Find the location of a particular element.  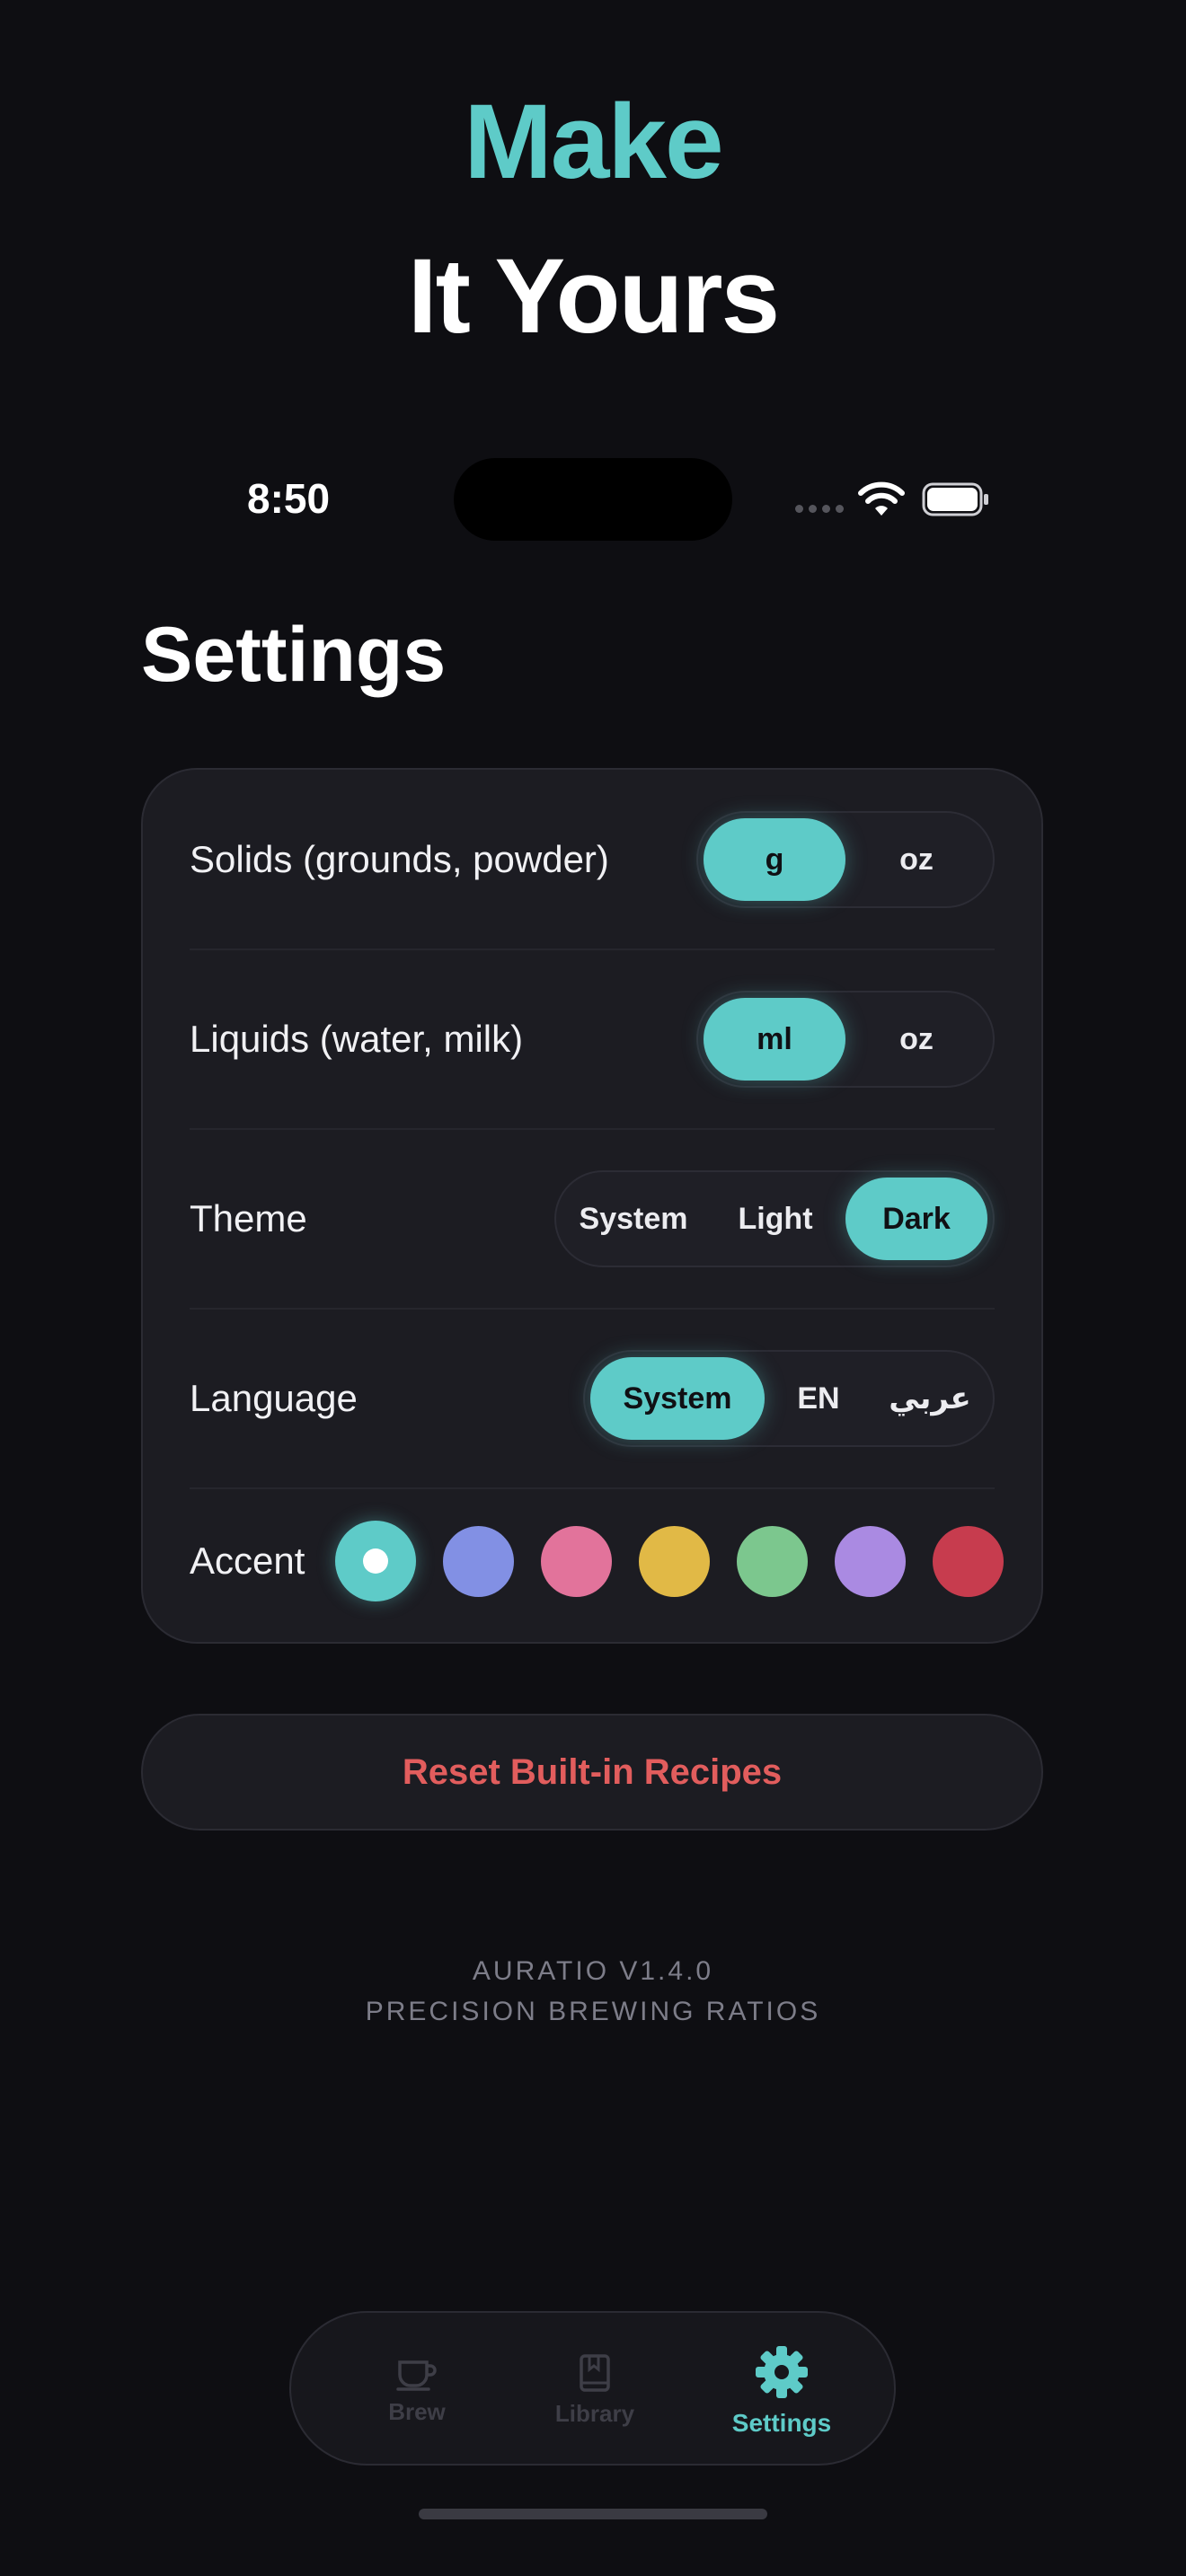

liquids-option-oz: oz is located at coordinates (916, 1039).